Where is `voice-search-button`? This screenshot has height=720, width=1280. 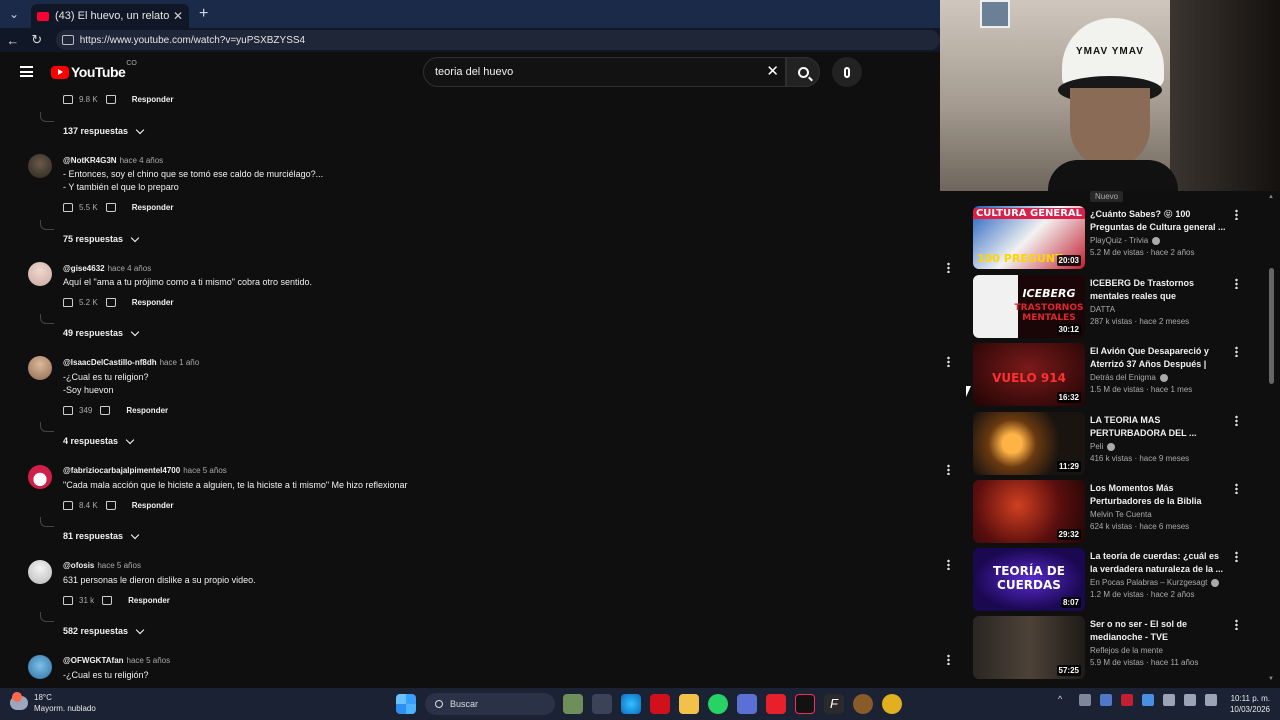
voice-search-button is located at coordinates (847, 72).